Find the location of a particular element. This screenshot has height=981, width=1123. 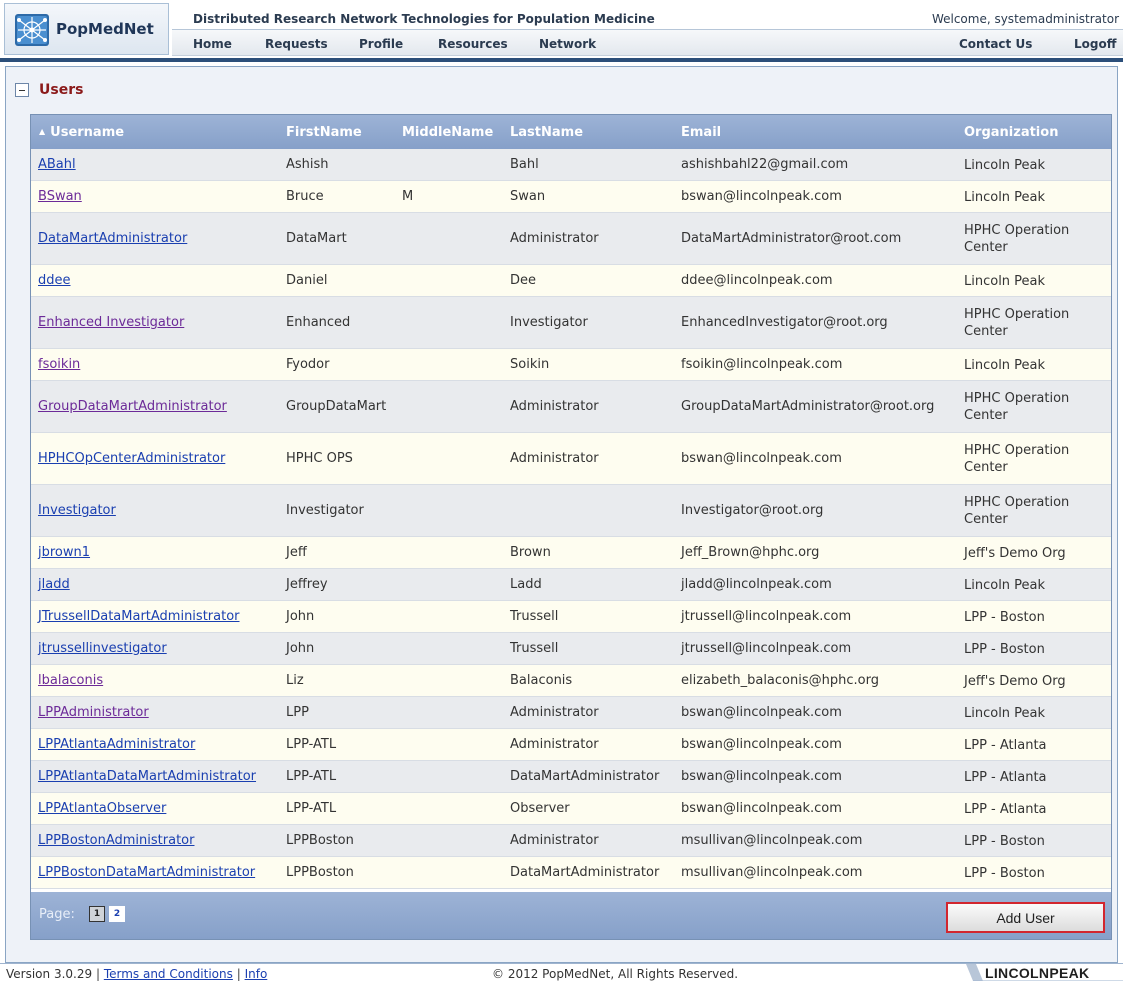

cell-lastname: Brown is located at coordinates (530, 552).